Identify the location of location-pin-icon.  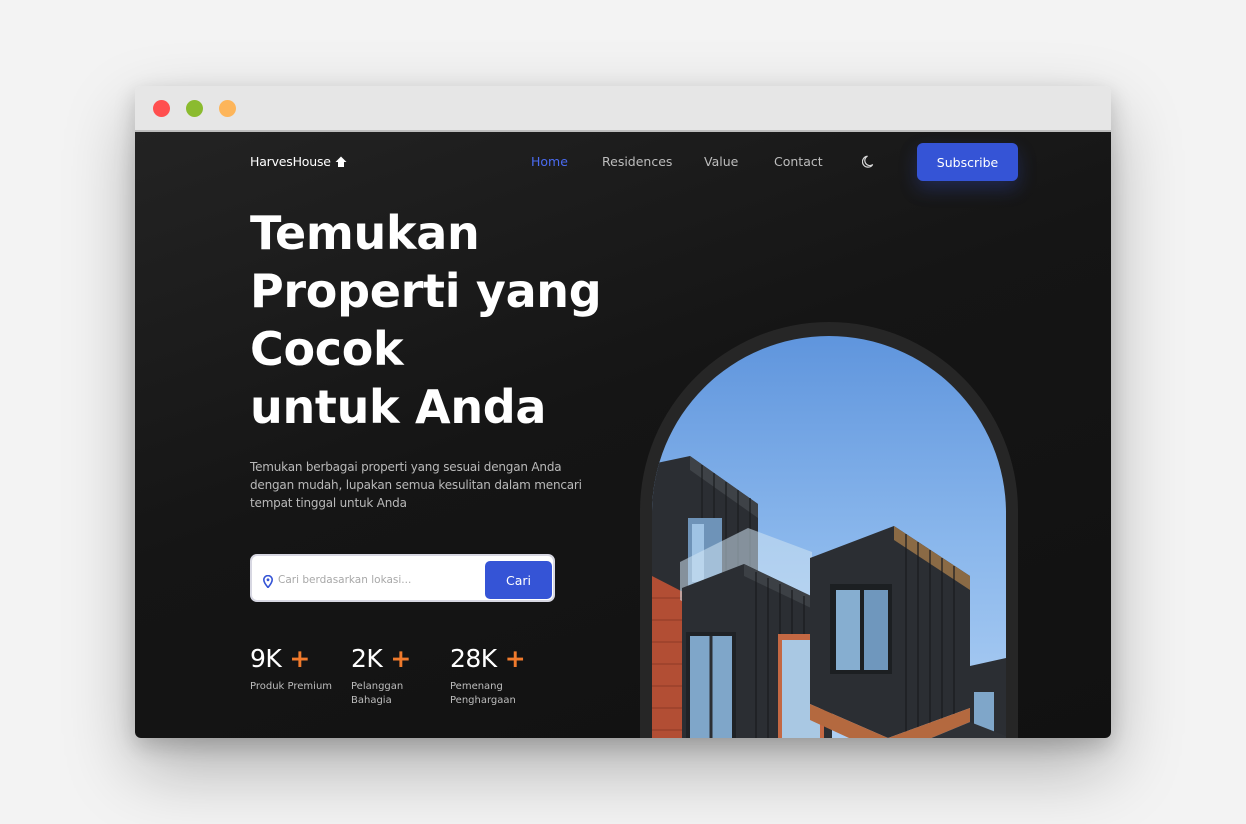
(268, 581).